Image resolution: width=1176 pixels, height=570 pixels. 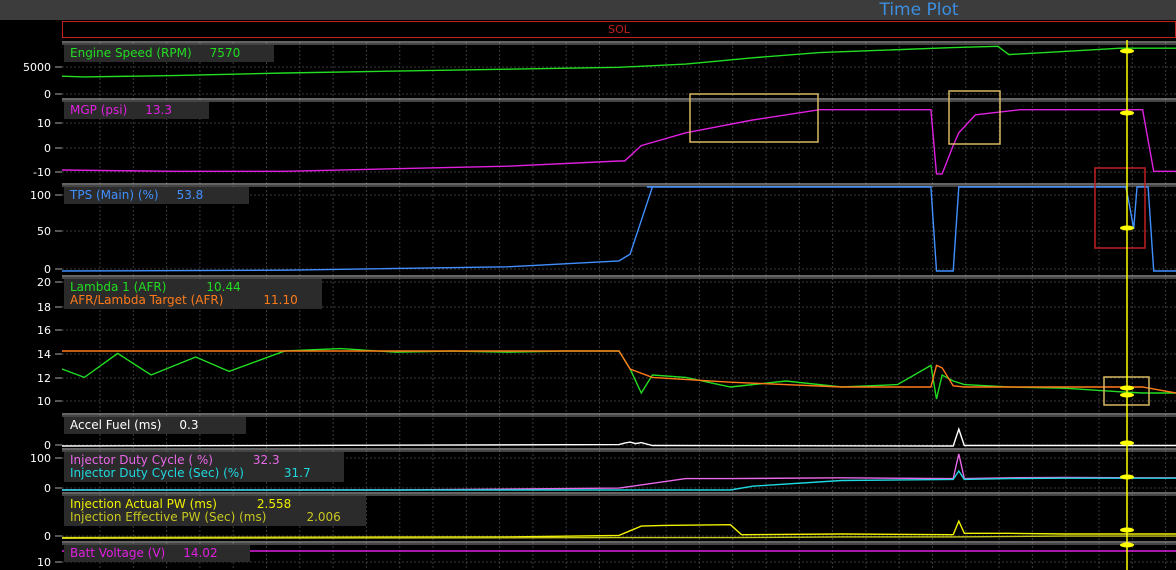 I want to click on panel-legend: Engine Speed (RPM) 7570, so click(x=169, y=53).